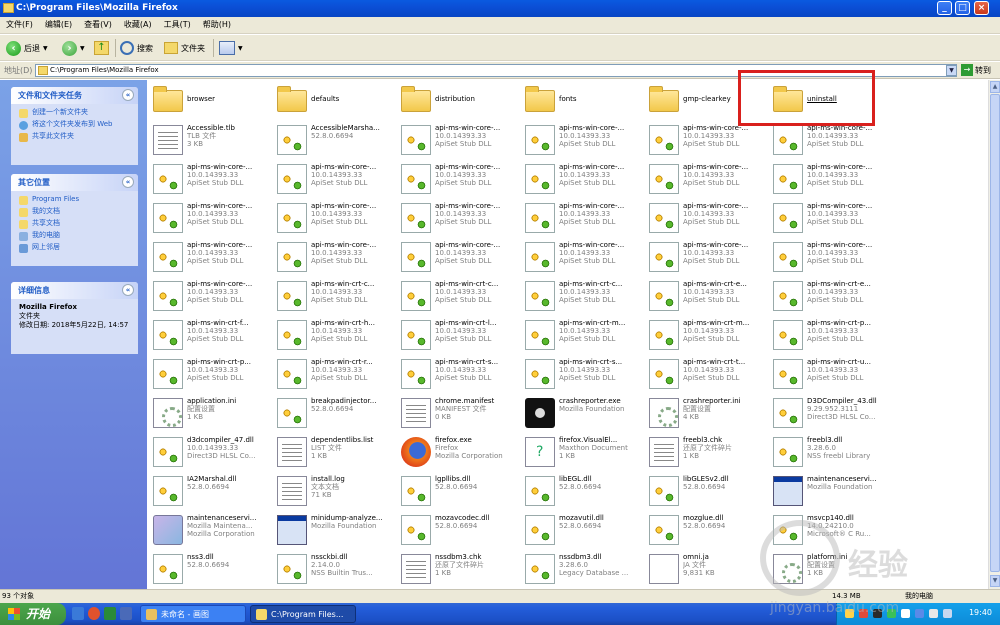 This screenshot has width=1000, height=625. What do you see at coordinates (336, 452) in the screenshot?
I see `file-item: dependentlibs.list LIST 文件 1 KB` at bounding box center [336, 452].